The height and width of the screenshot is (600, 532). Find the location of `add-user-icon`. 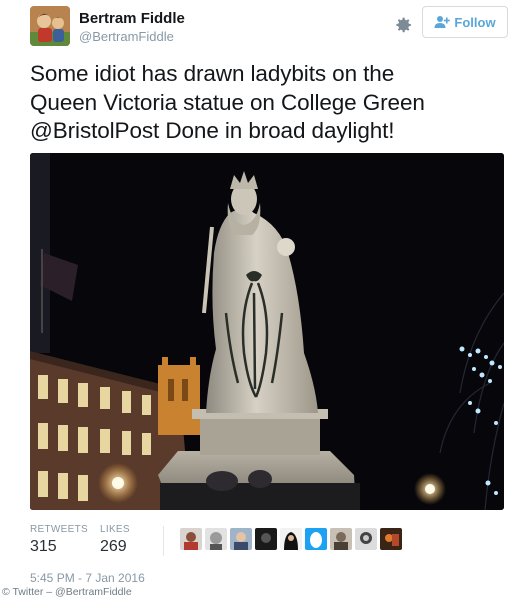

add-user-icon is located at coordinates (442, 22).